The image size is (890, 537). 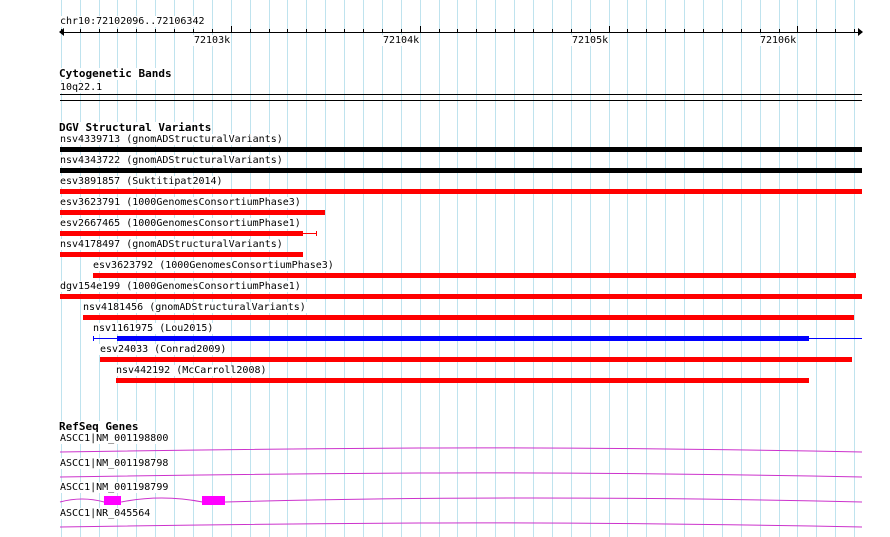 What do you see at coordinates (194, 307) in the screenshot?
I see `dgv-feature-label: nsv4181456 (gnomADStructuralVariants)` at bounding box center [194, 307].